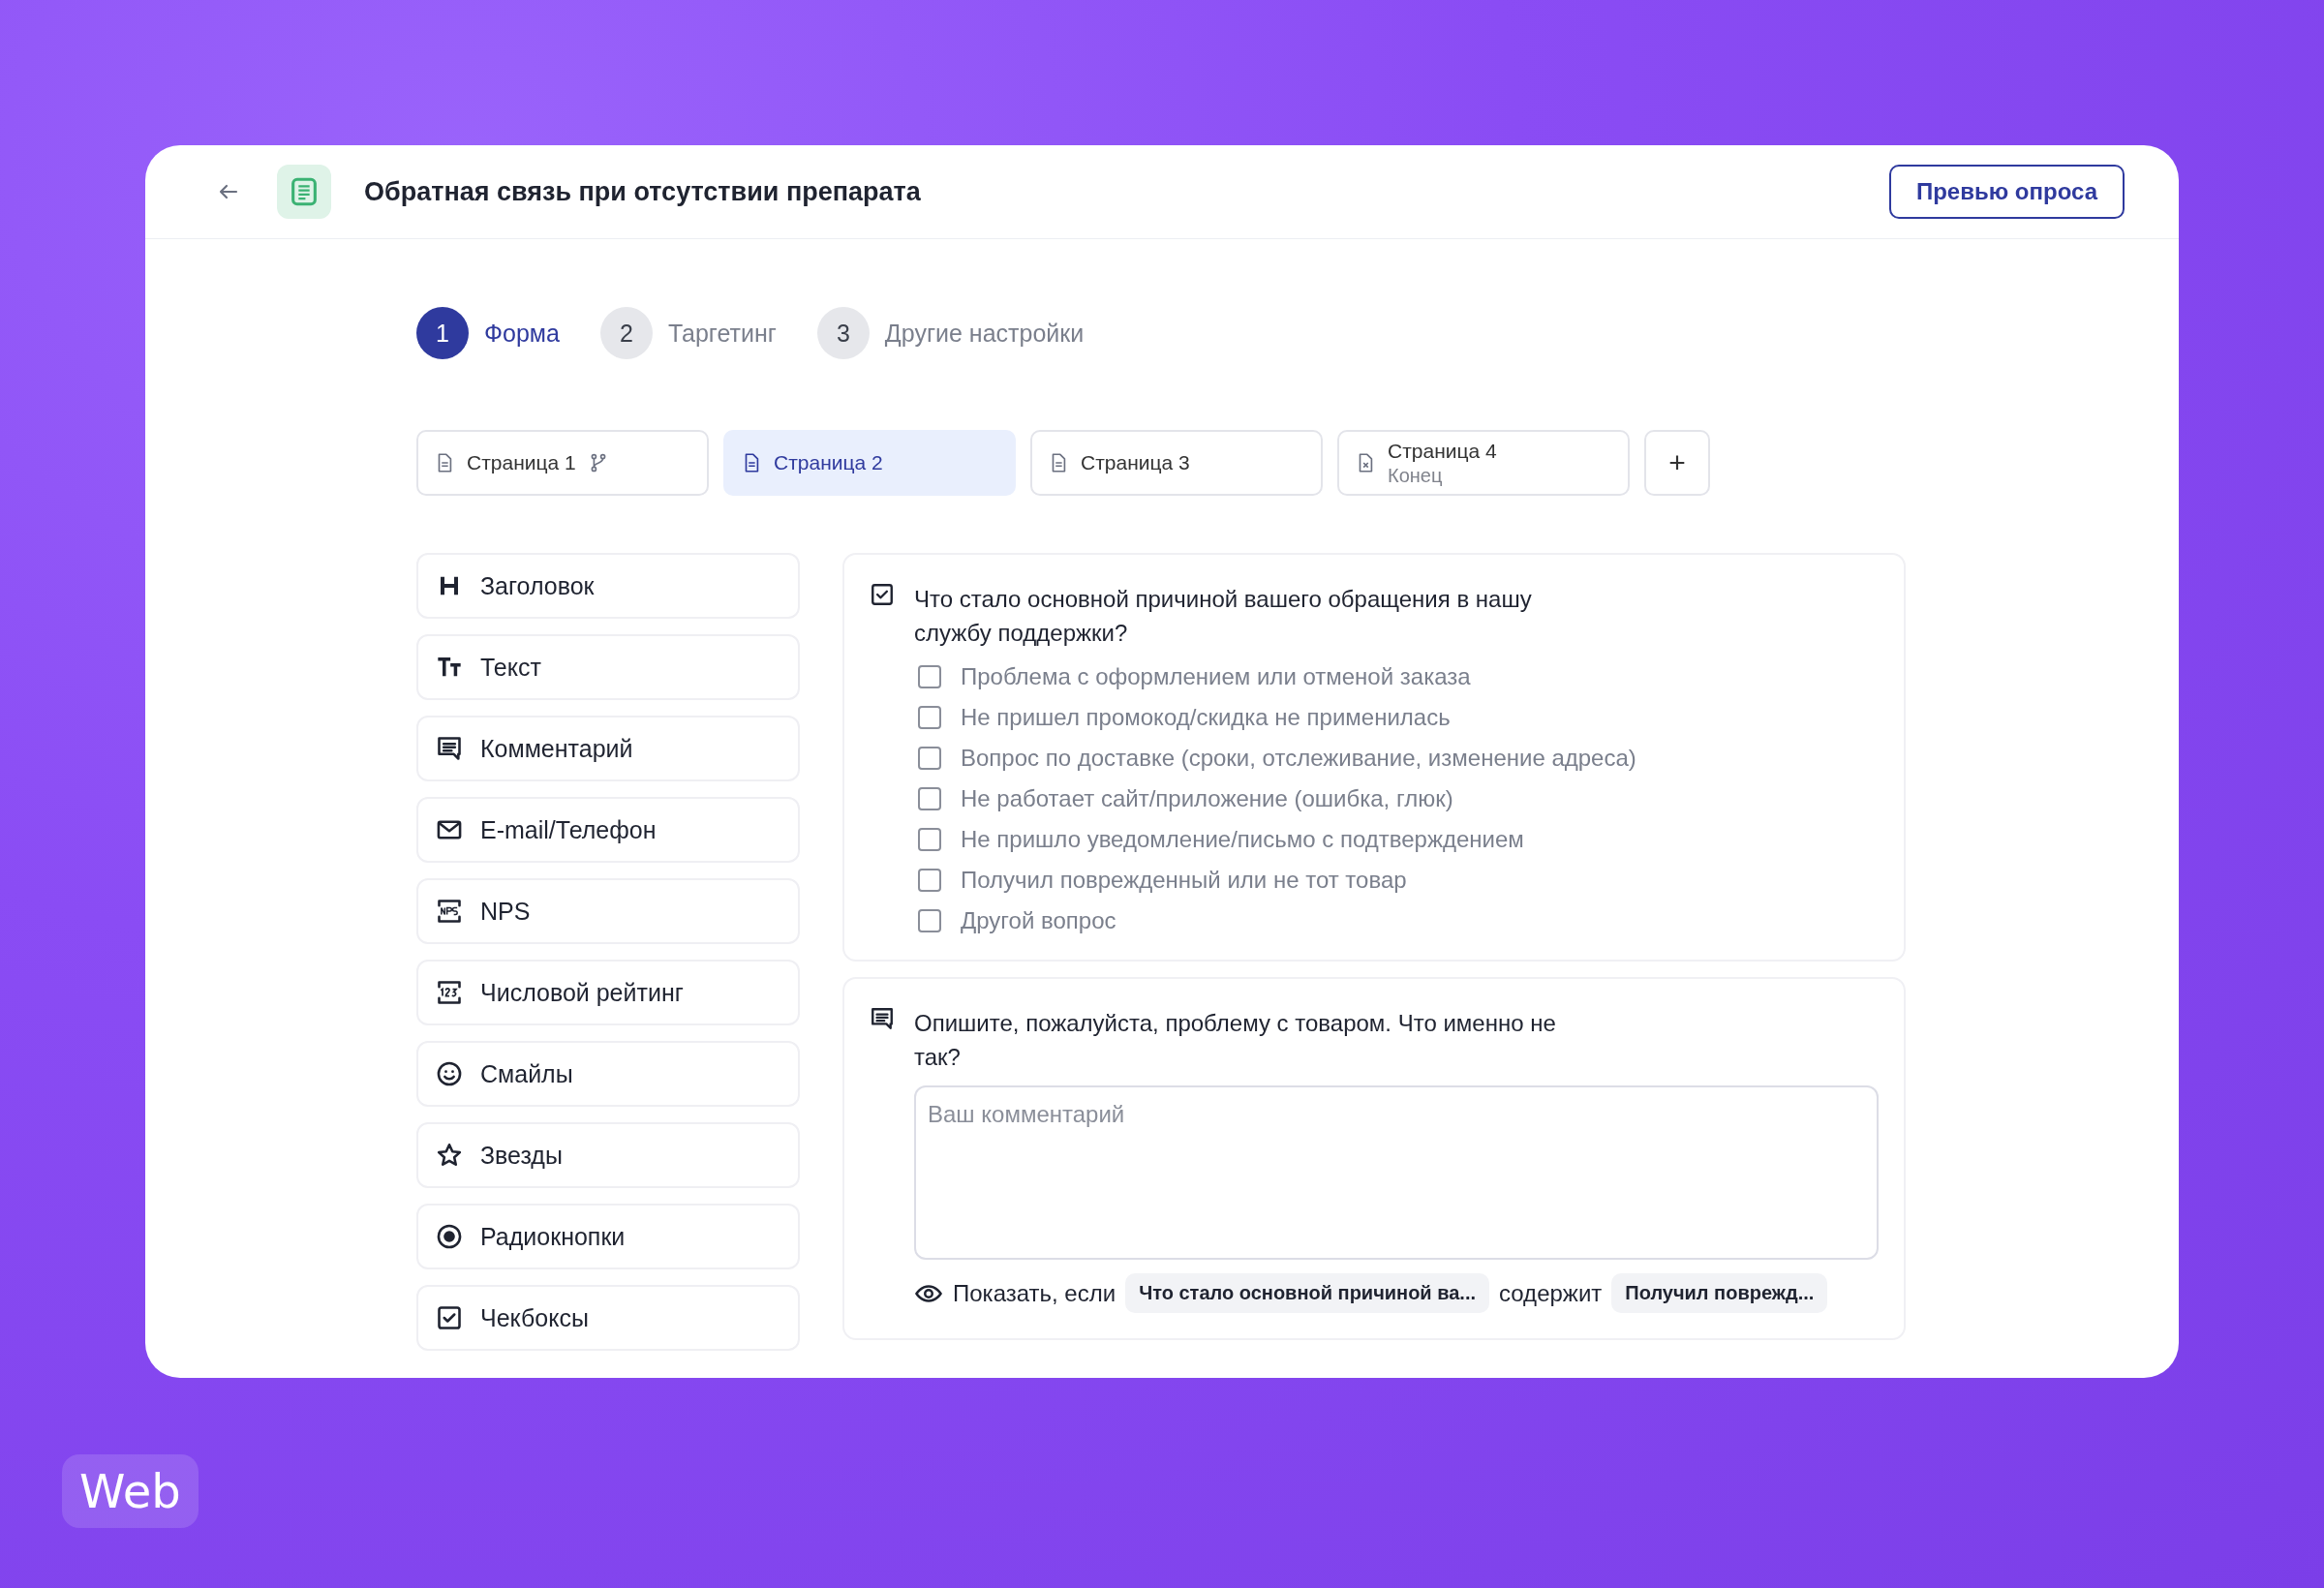  Describe the element at coordinates (1442, 451) in the screenshot. I see `page-title: Страница 4` at that location.